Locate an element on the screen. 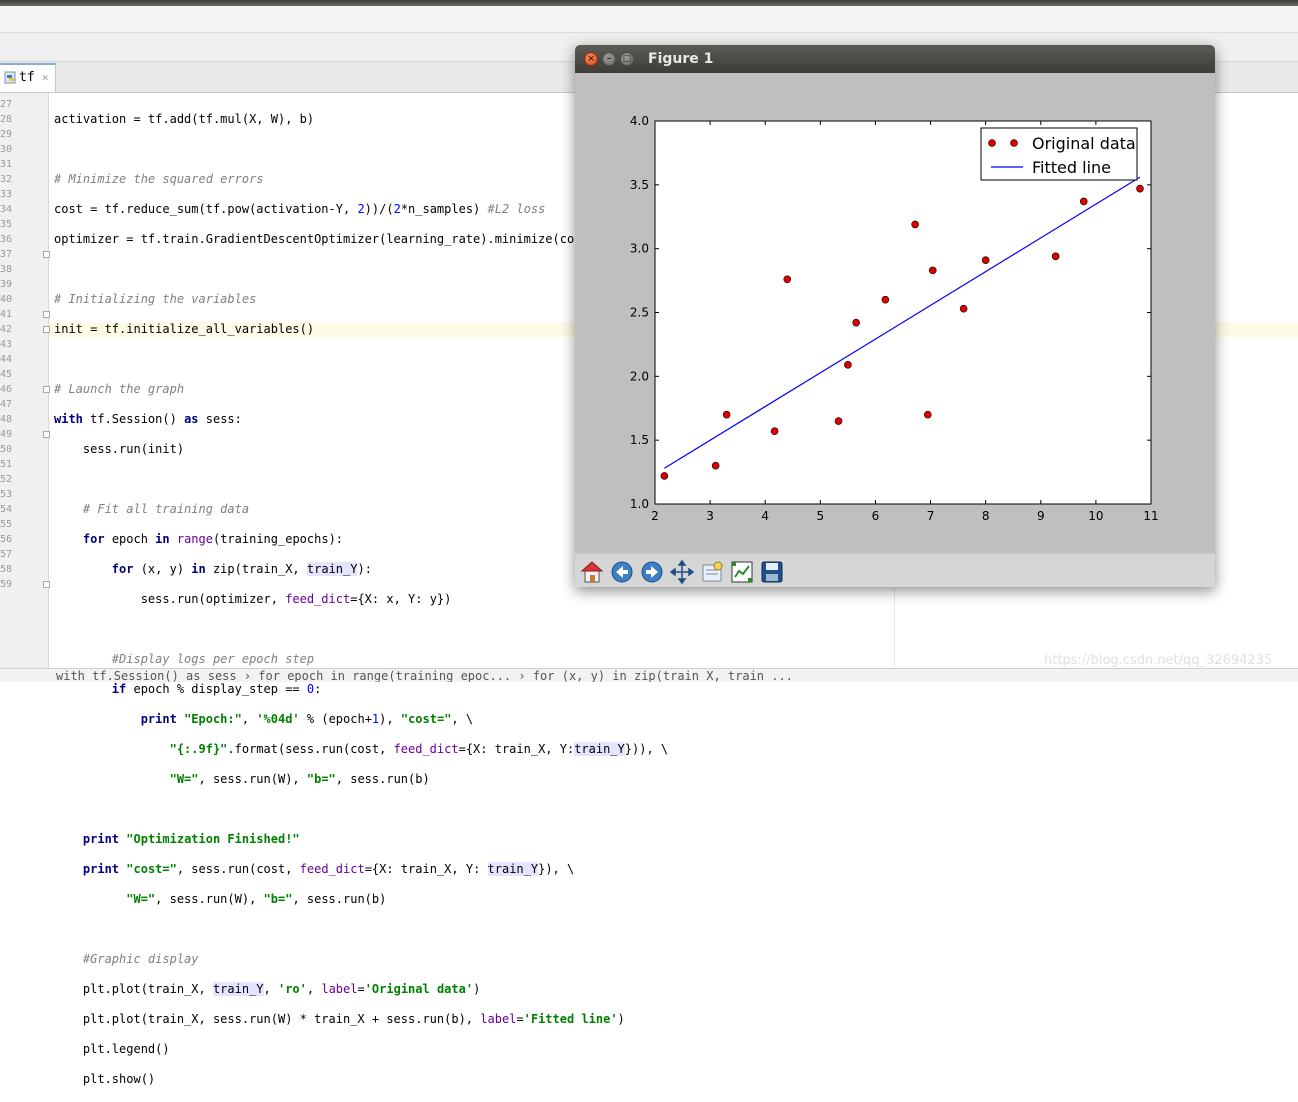 The image size is (1298, 1102). x-tick-label: 3 is located at coordinates (710, 516).